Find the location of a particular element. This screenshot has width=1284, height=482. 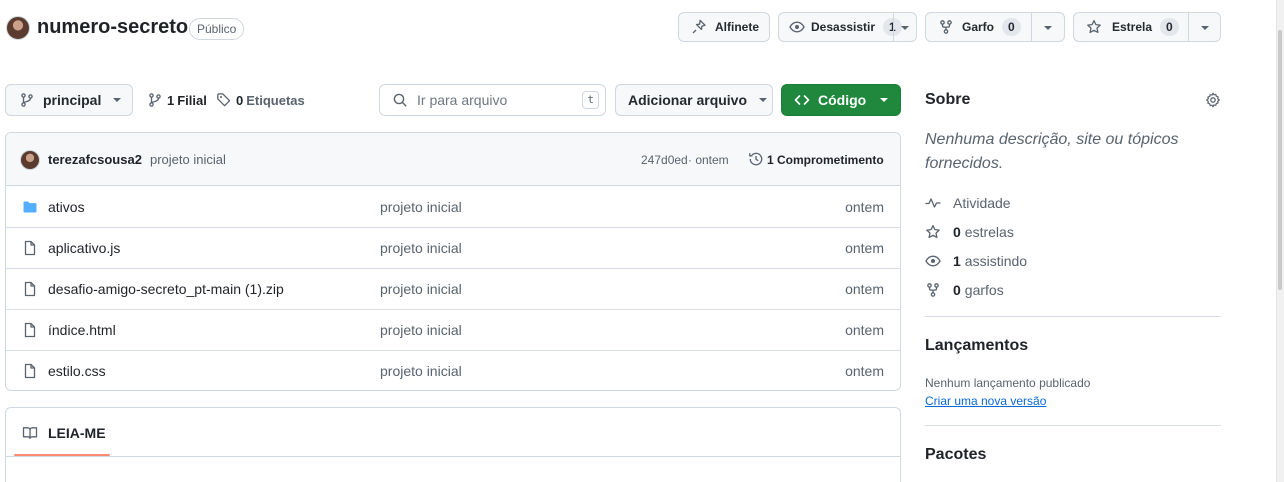

search-input: Ir para arquivo is located at coordinates (499, 100).